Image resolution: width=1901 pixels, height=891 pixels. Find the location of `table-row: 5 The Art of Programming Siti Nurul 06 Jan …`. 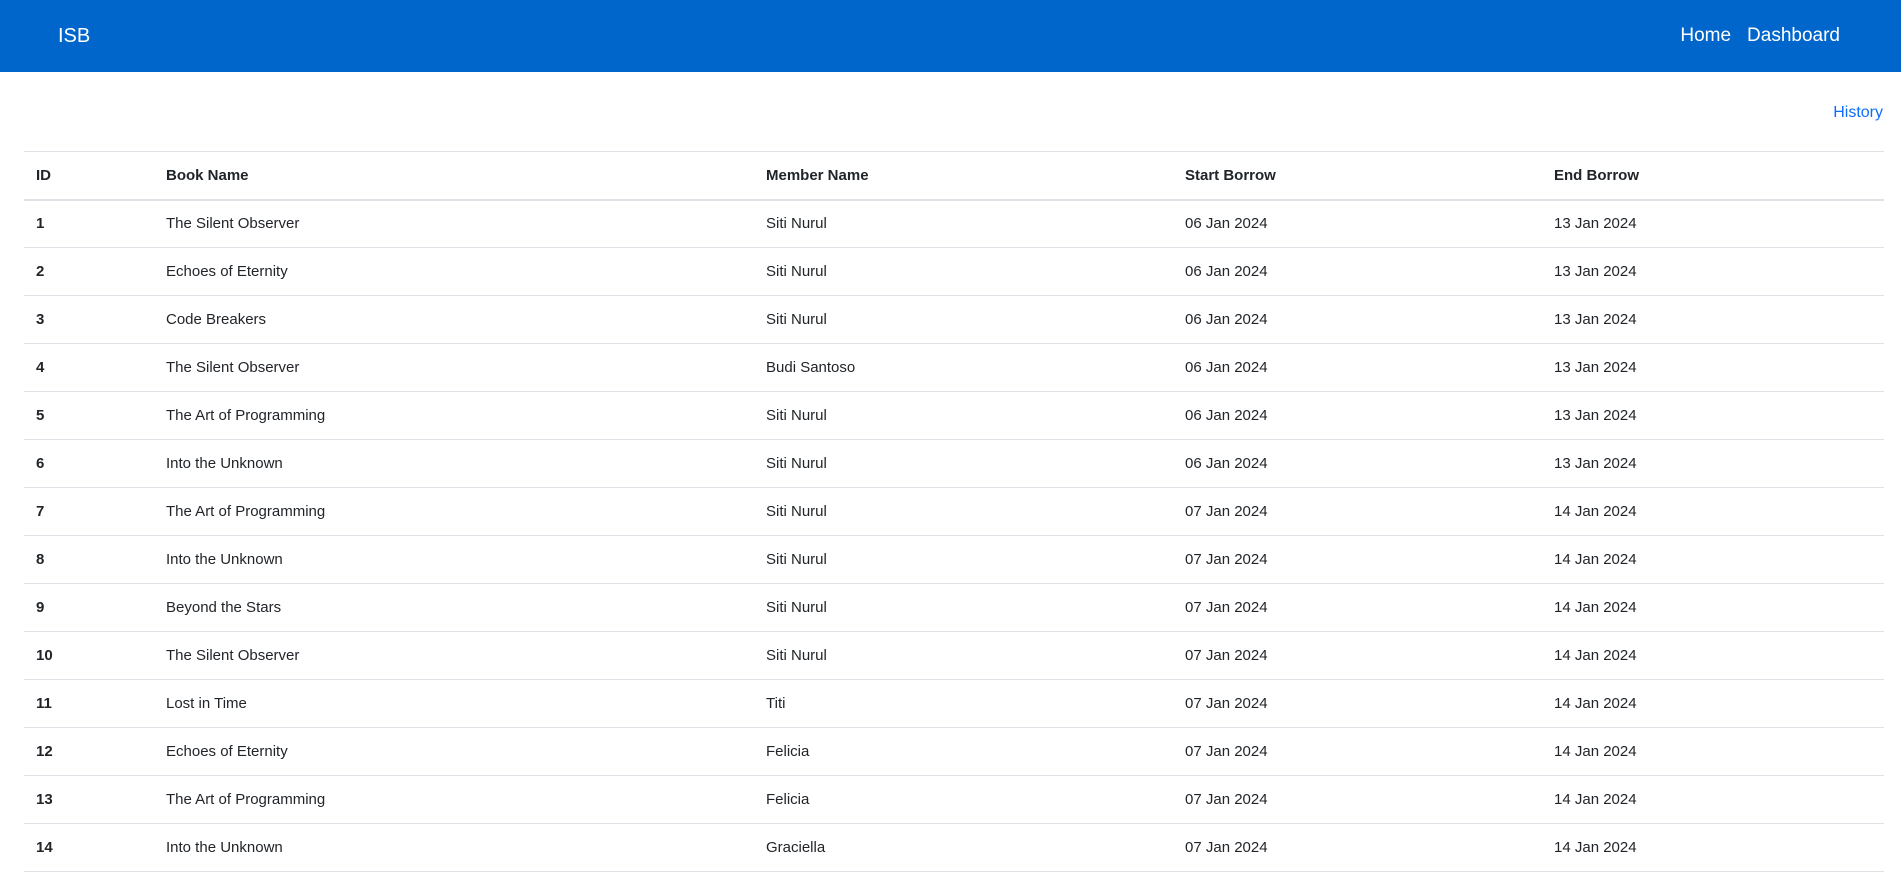

table-row: 5 The Art of Programming Siti Nurul 06 Jan … is located at coordinates (954, 416).